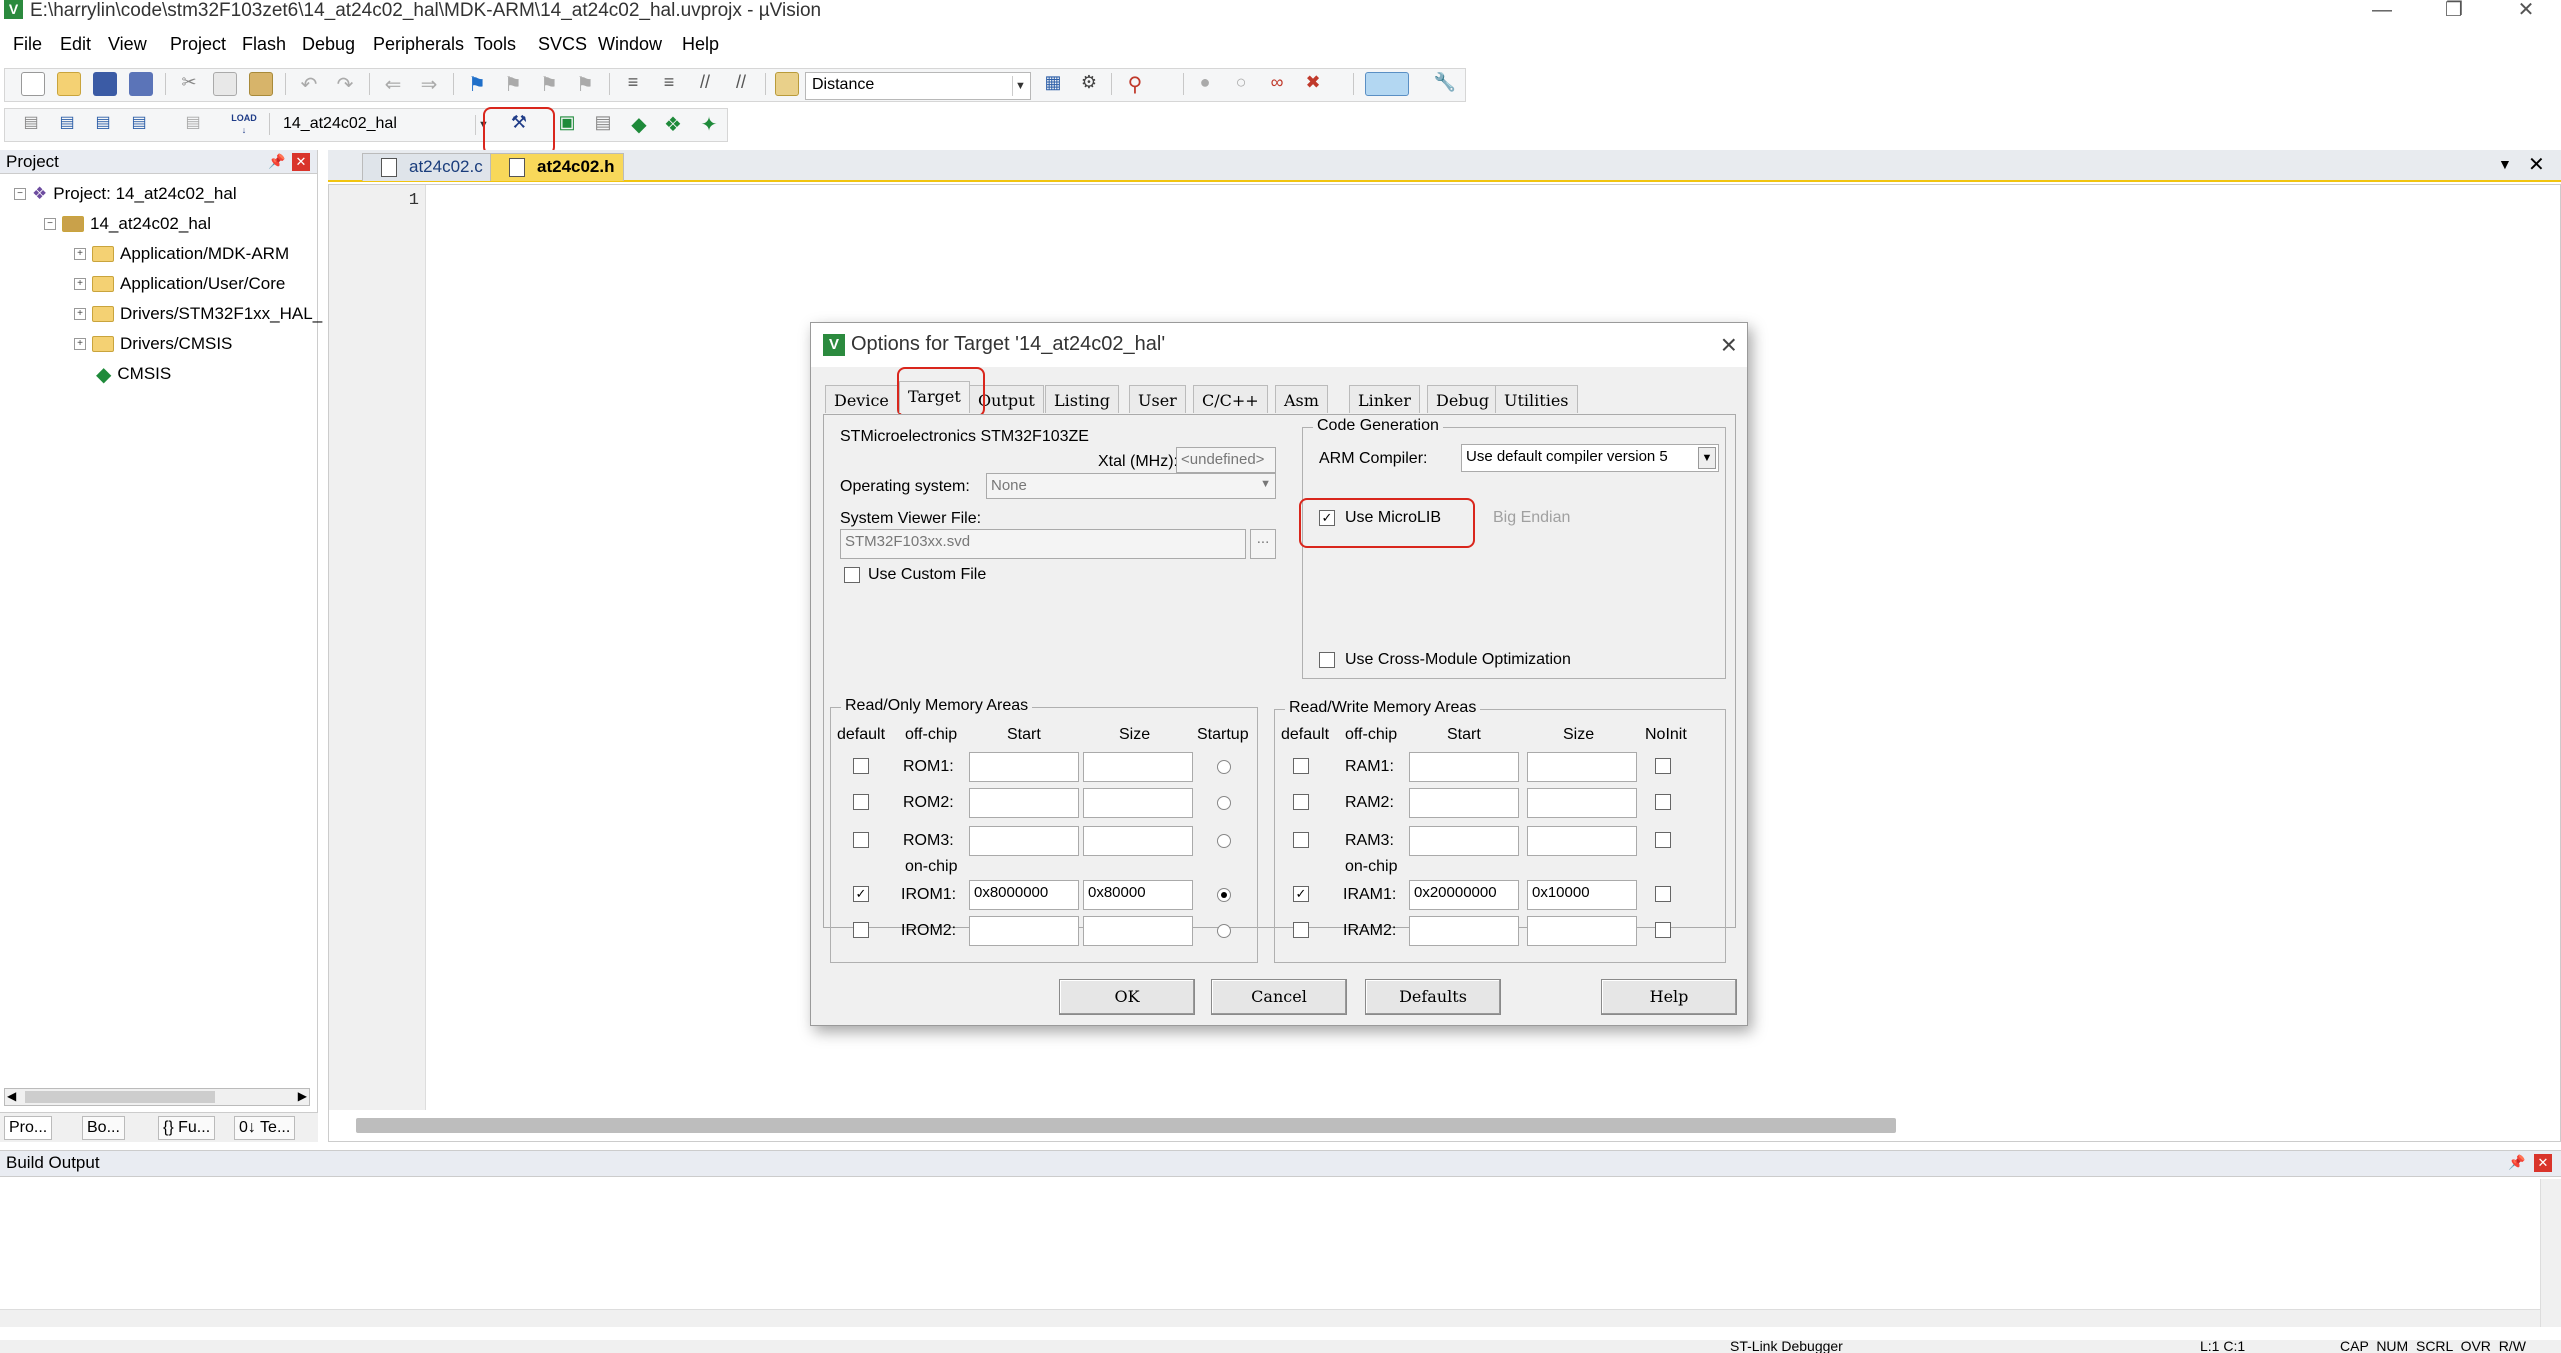 The image size is (2561, 1353). Describe the element at coordinates (105, 84) in the screenshot. I see `save-icon` at that location.